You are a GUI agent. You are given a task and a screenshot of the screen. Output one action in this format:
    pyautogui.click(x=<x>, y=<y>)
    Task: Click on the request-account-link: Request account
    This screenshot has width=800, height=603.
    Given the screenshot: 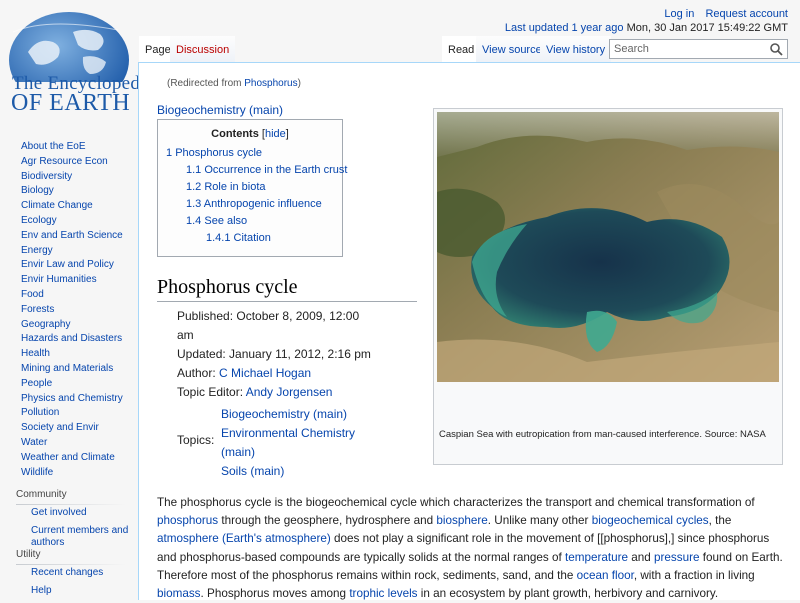 What is the action you would take?
    pyautogui.click(x=746, y=14)
    